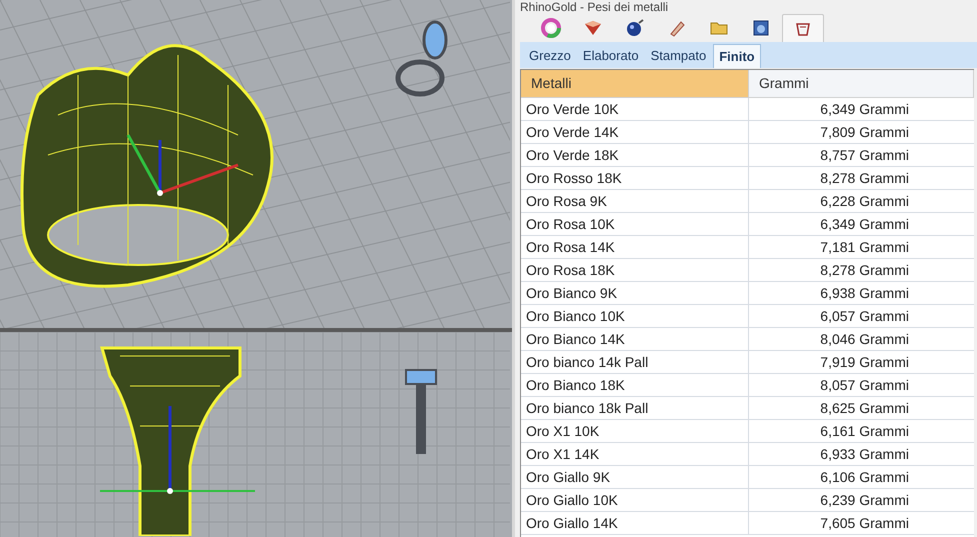 The height and width of the screenshot is (537, 977). What do you see at coordinates (550, 56) in the screenshot?
I see `tab: Grezzo` at bounding box center [550, 56].